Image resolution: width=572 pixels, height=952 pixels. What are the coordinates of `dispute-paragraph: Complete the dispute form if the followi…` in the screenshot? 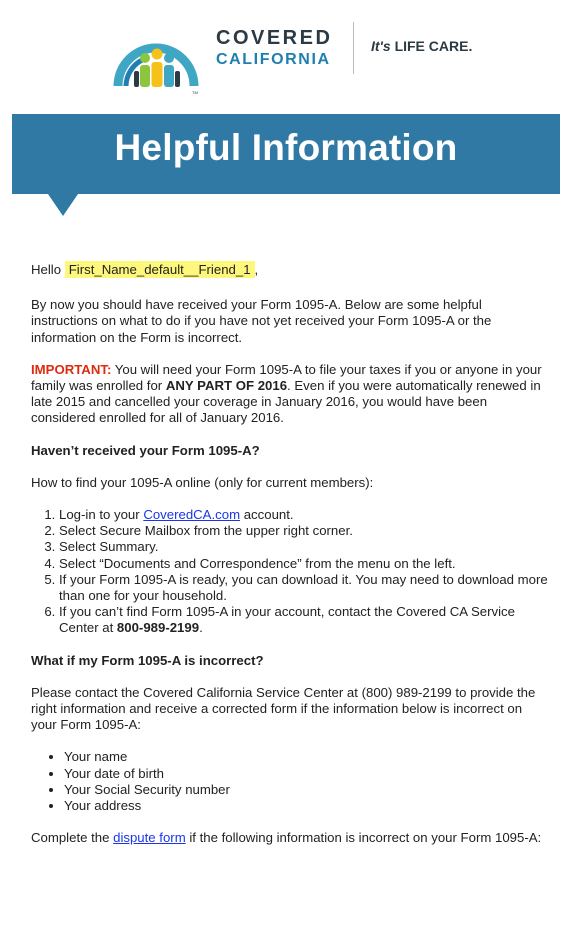 It's located at (291, 838).